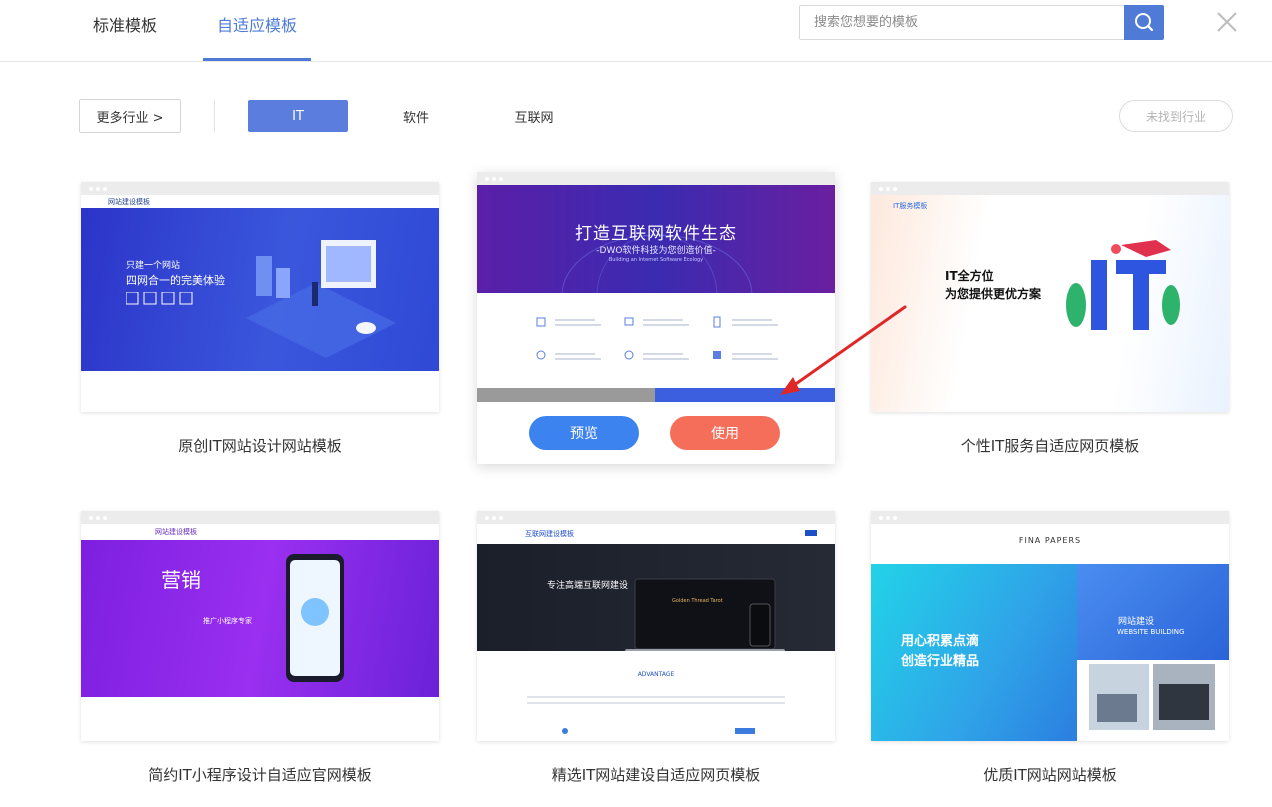 This screenshot has width=1272, height=807. I want to click on preview-subheadline: 创造行业精品, so click(940, 661).